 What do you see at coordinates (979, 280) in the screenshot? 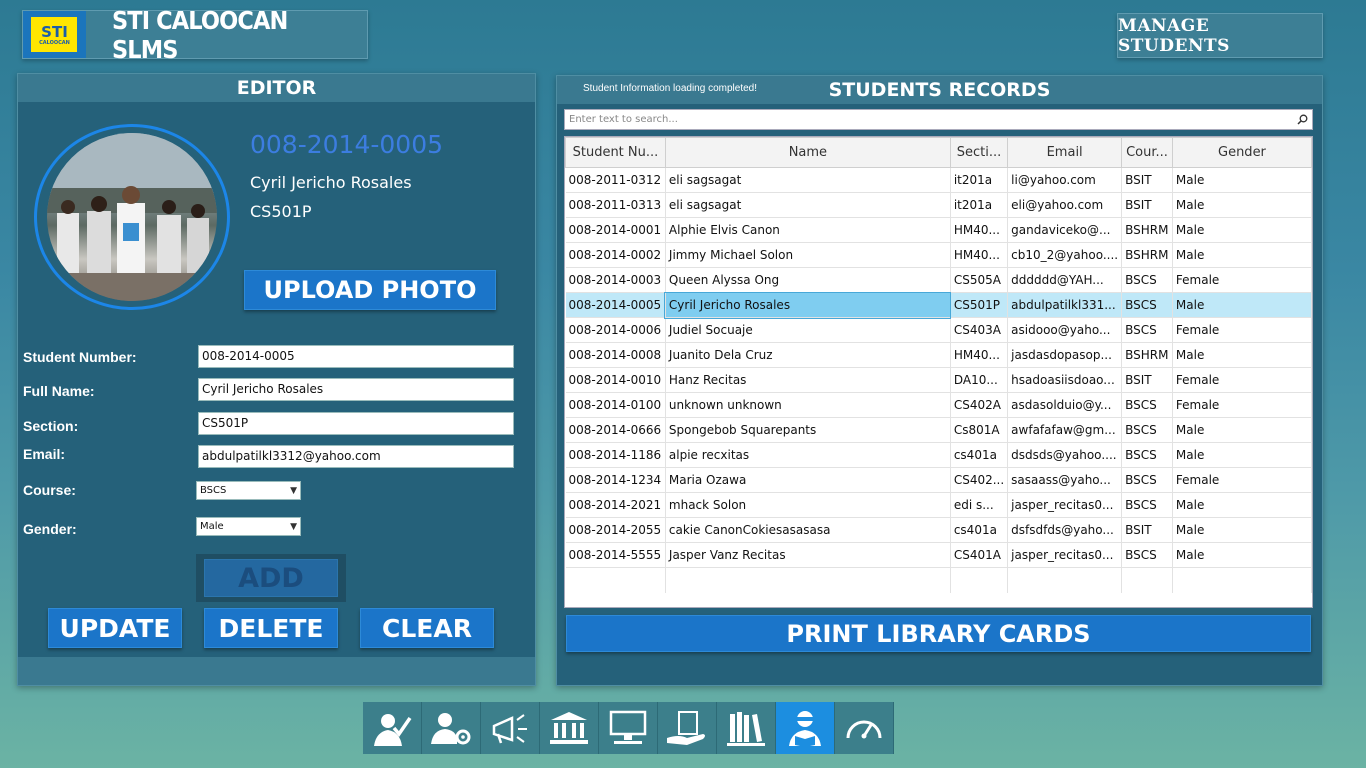
I see `table-cell: CS505A` at bounding box center [979, 280].